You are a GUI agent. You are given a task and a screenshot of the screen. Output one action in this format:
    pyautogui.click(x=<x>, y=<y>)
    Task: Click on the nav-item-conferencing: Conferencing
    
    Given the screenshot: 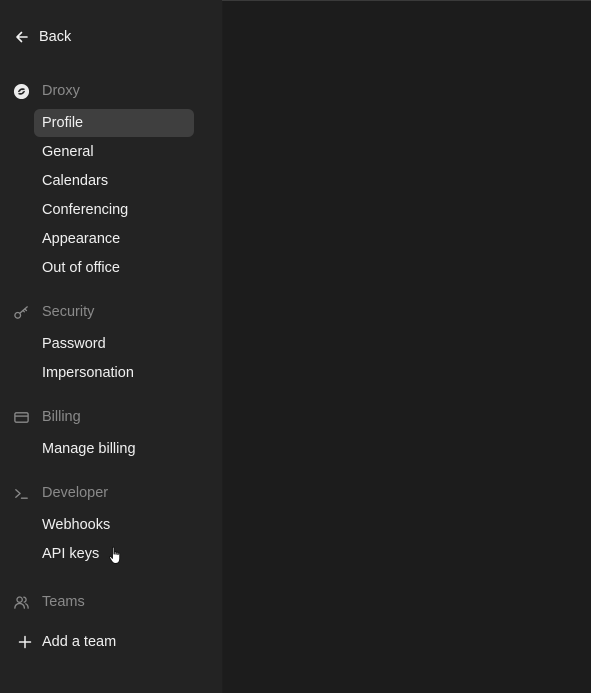 What is the action you would take?
    pyautogui.click(x=114, y=210)
    